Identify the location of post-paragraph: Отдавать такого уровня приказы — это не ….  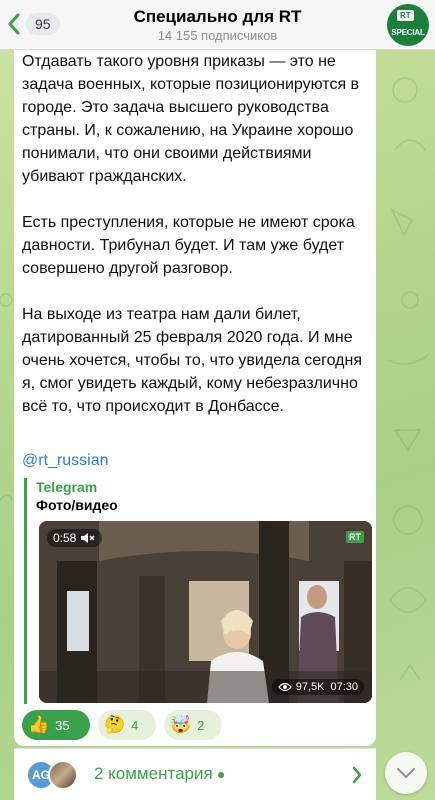
(191, 119).